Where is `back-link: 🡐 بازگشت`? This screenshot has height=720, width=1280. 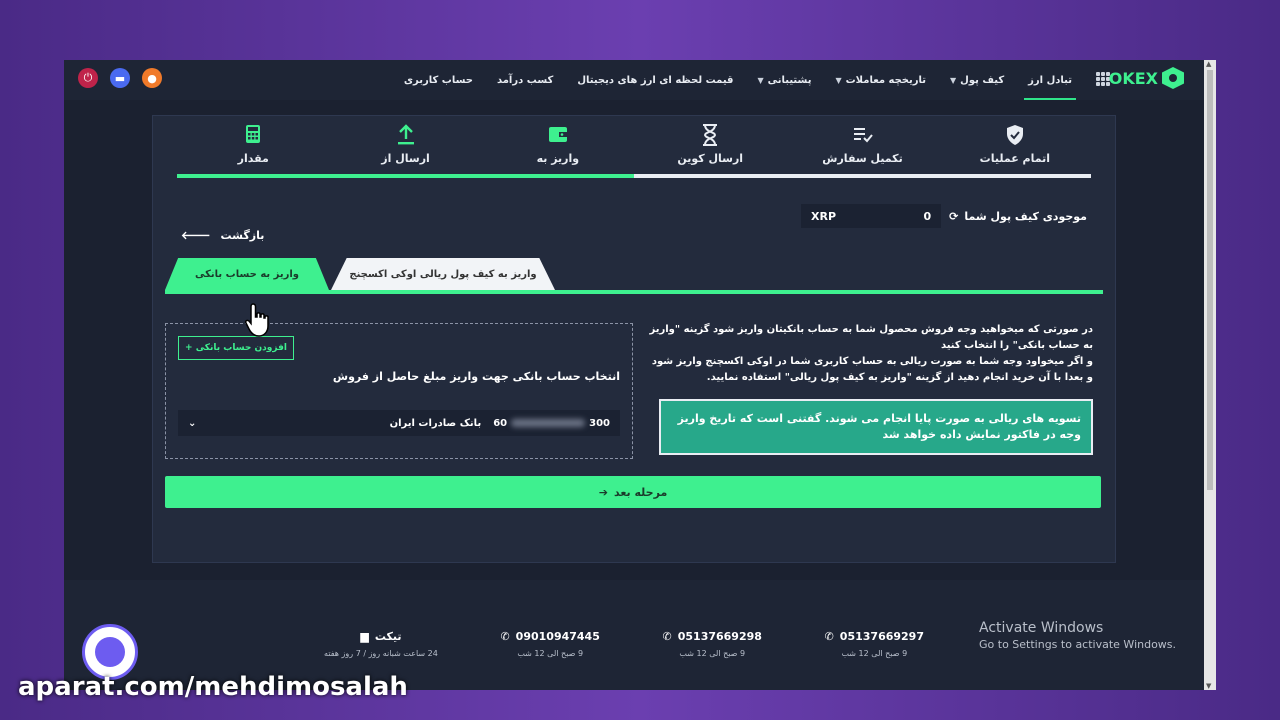
back-link: 🡐 بازگشت is located at coordinates (223, 235).